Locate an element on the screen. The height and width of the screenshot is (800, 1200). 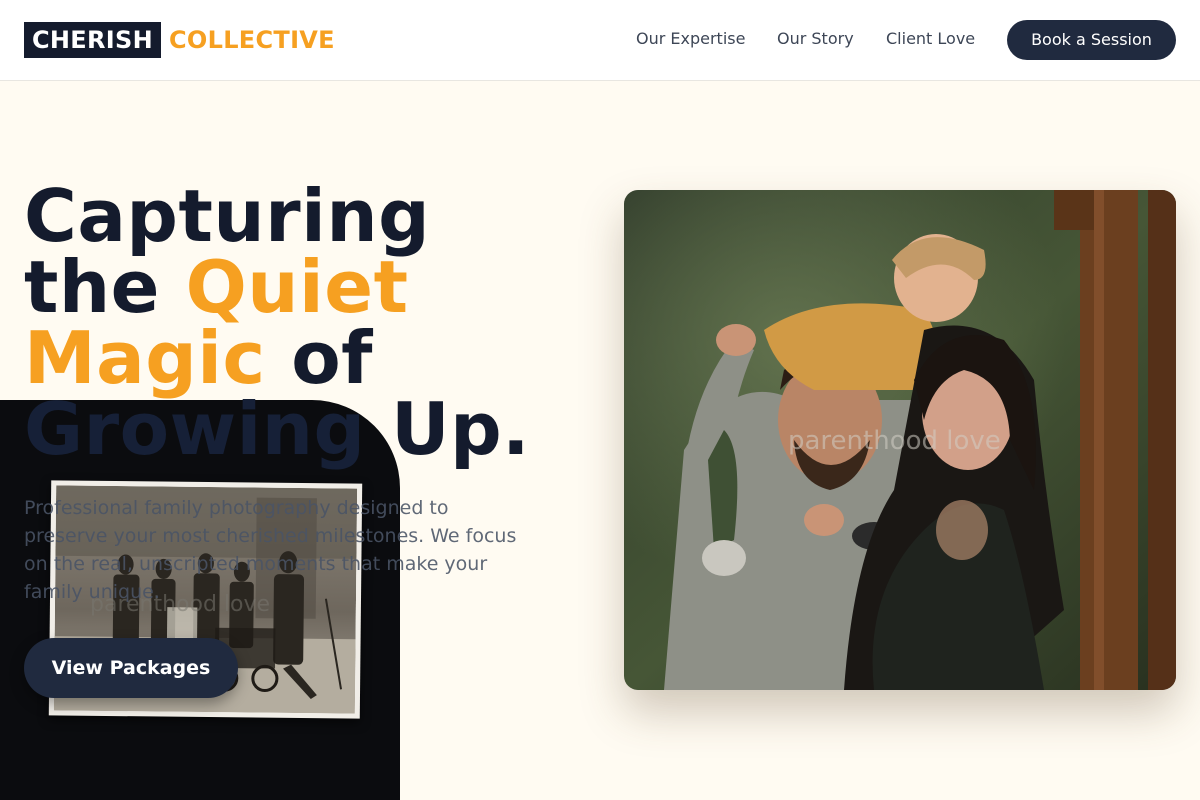
hero-title-word: Up. is located at coordinates (460, 429).